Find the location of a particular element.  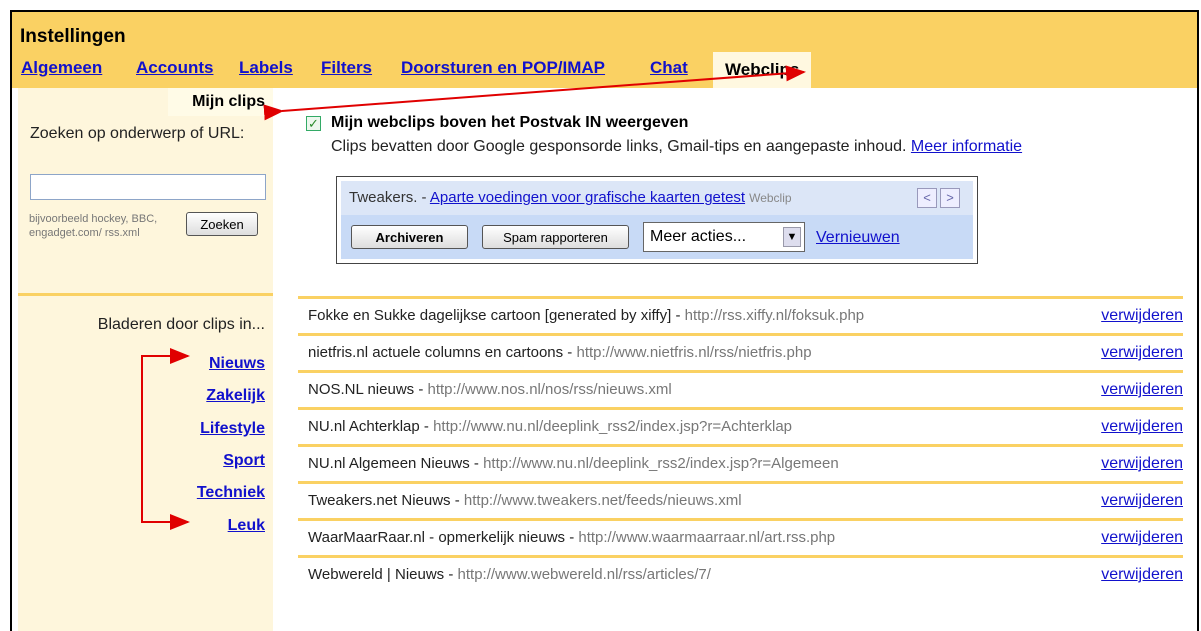

clip-url: http://www.webwereld.nl/rss/articles/7/ is located at coordinates (584, 574).